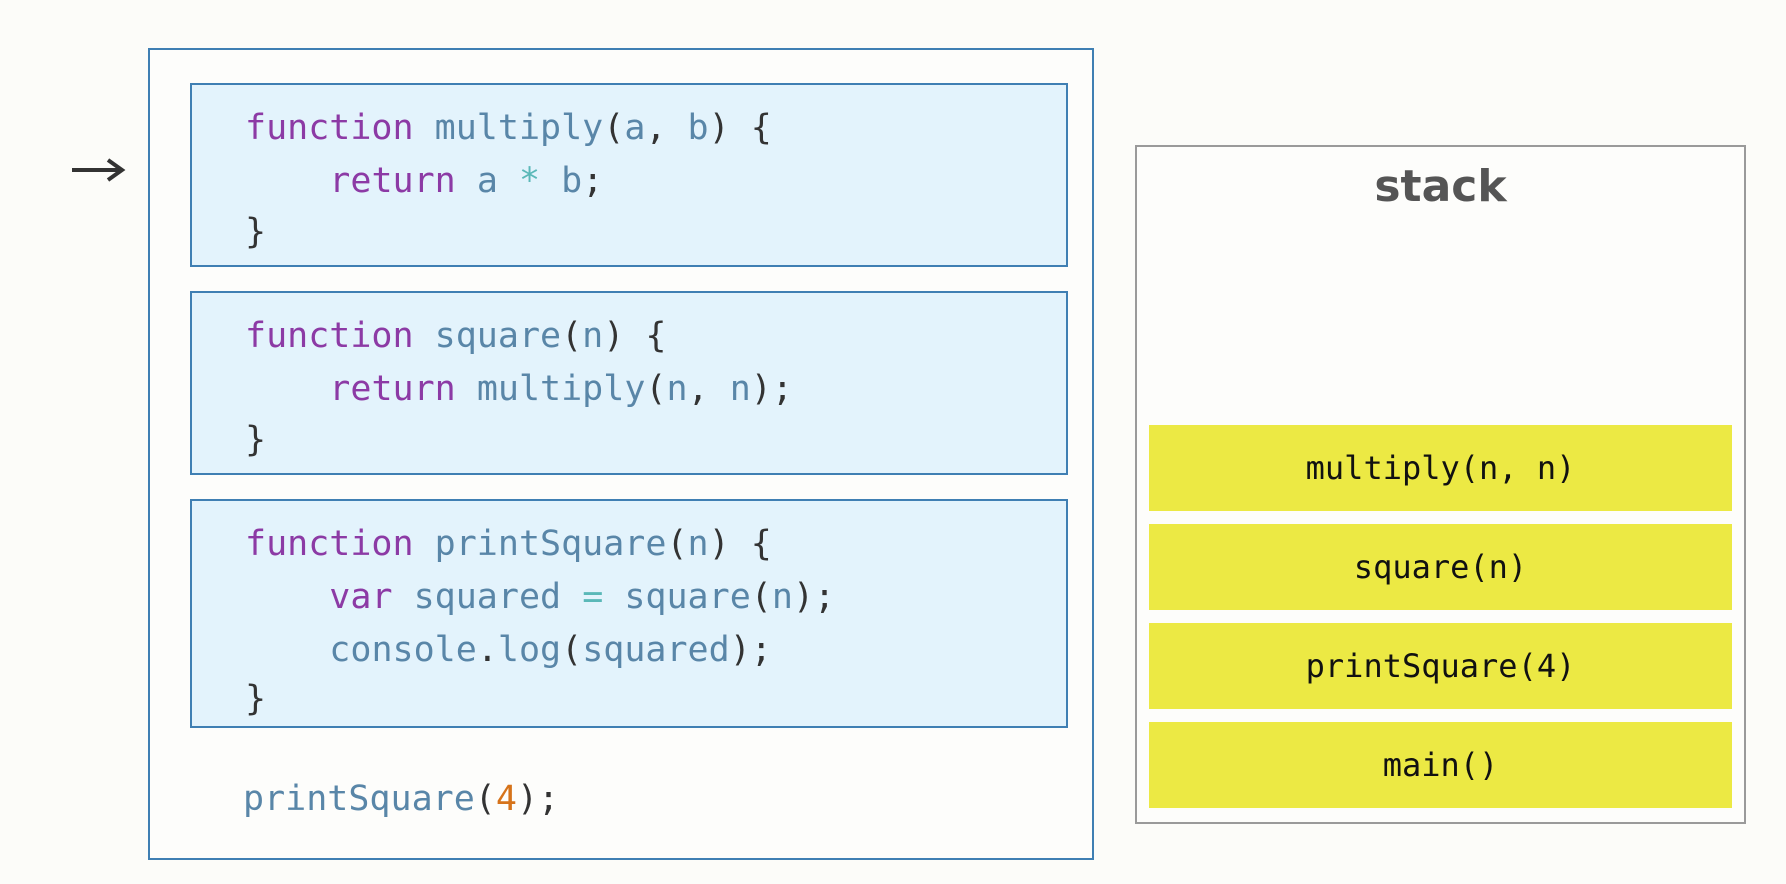 This screenshot has width=1786, height=884. I want to click on code-token: *, so click(529, 181).